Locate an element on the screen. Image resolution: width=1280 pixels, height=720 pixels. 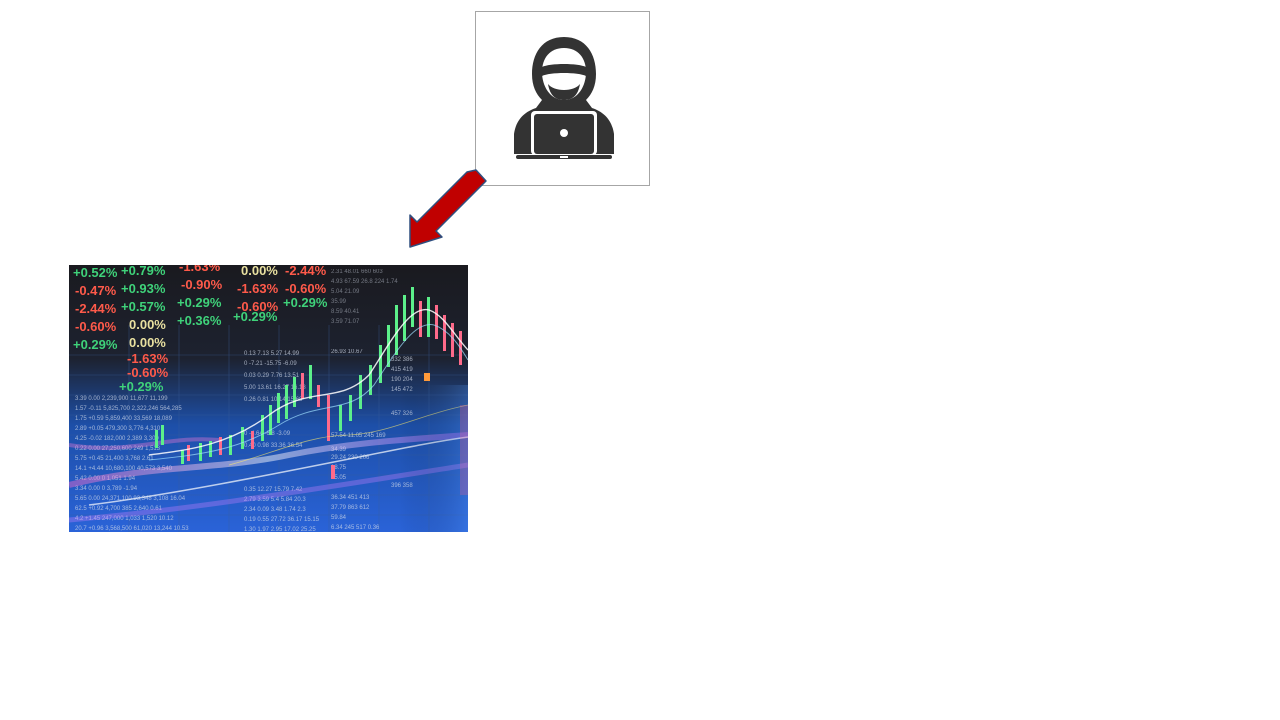
ticker-fourth-1: 0.00% is located at coordinates (259, 271).